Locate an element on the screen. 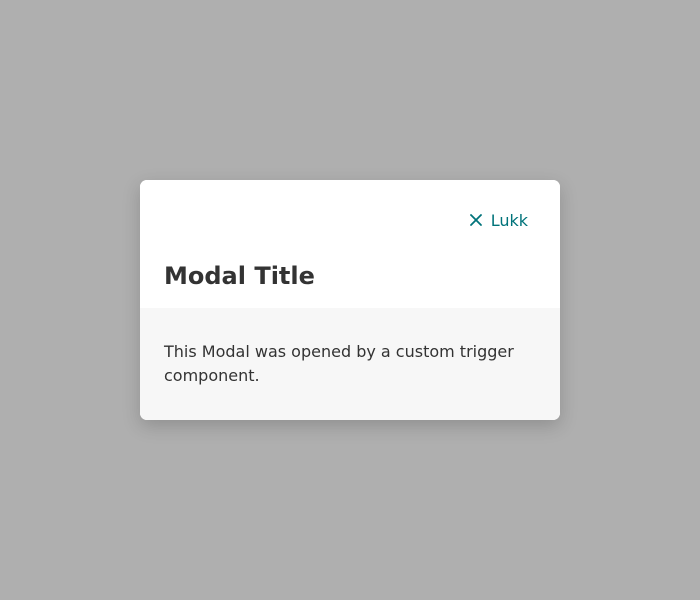 The width and height of the screenshot is (700, 600). modal-title: Modal Title is located at coordinates (239, 276).